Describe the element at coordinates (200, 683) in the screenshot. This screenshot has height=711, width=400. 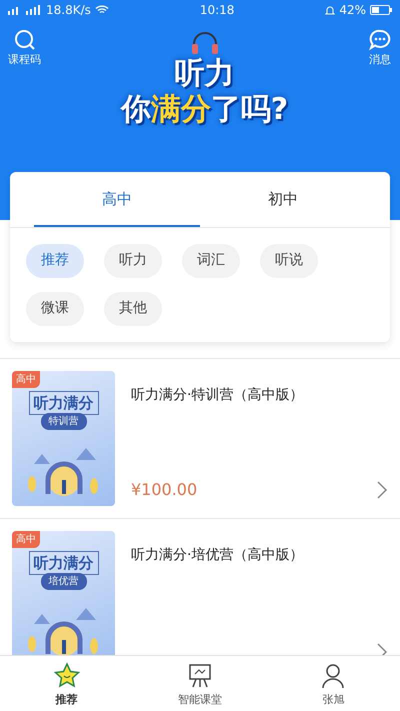
I see `bottom-nav-tab: 智能课堂` at that location.